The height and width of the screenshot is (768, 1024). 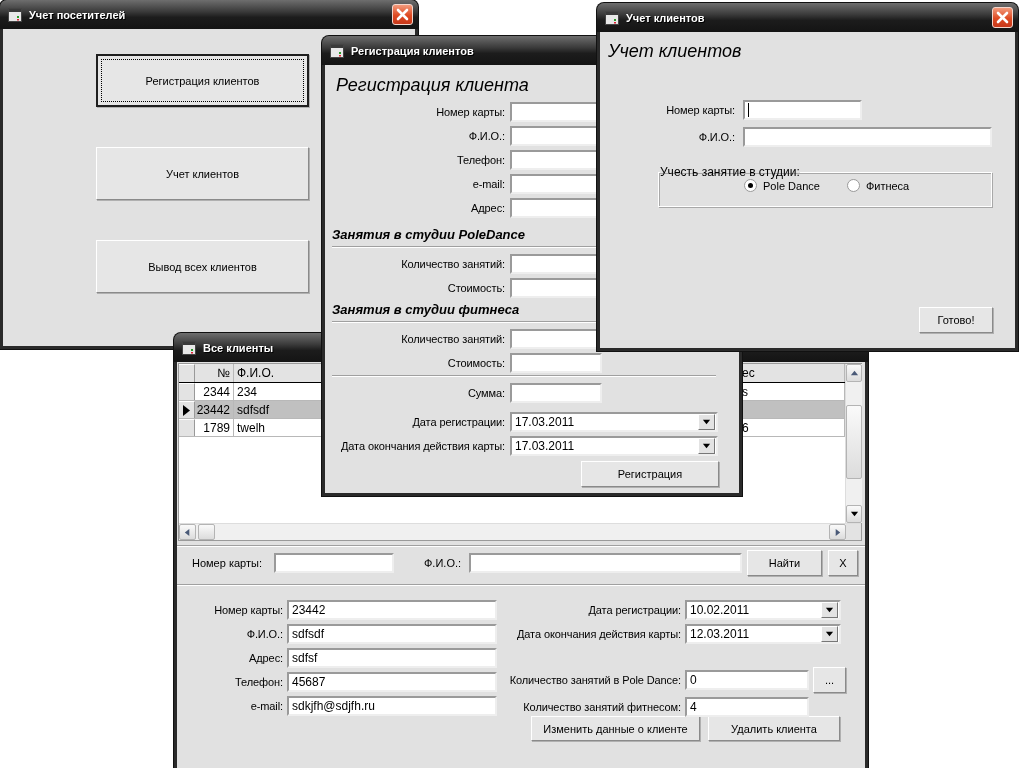 I want to click on menu-button: Регистрация клиентов, so click(x=202, y=80).